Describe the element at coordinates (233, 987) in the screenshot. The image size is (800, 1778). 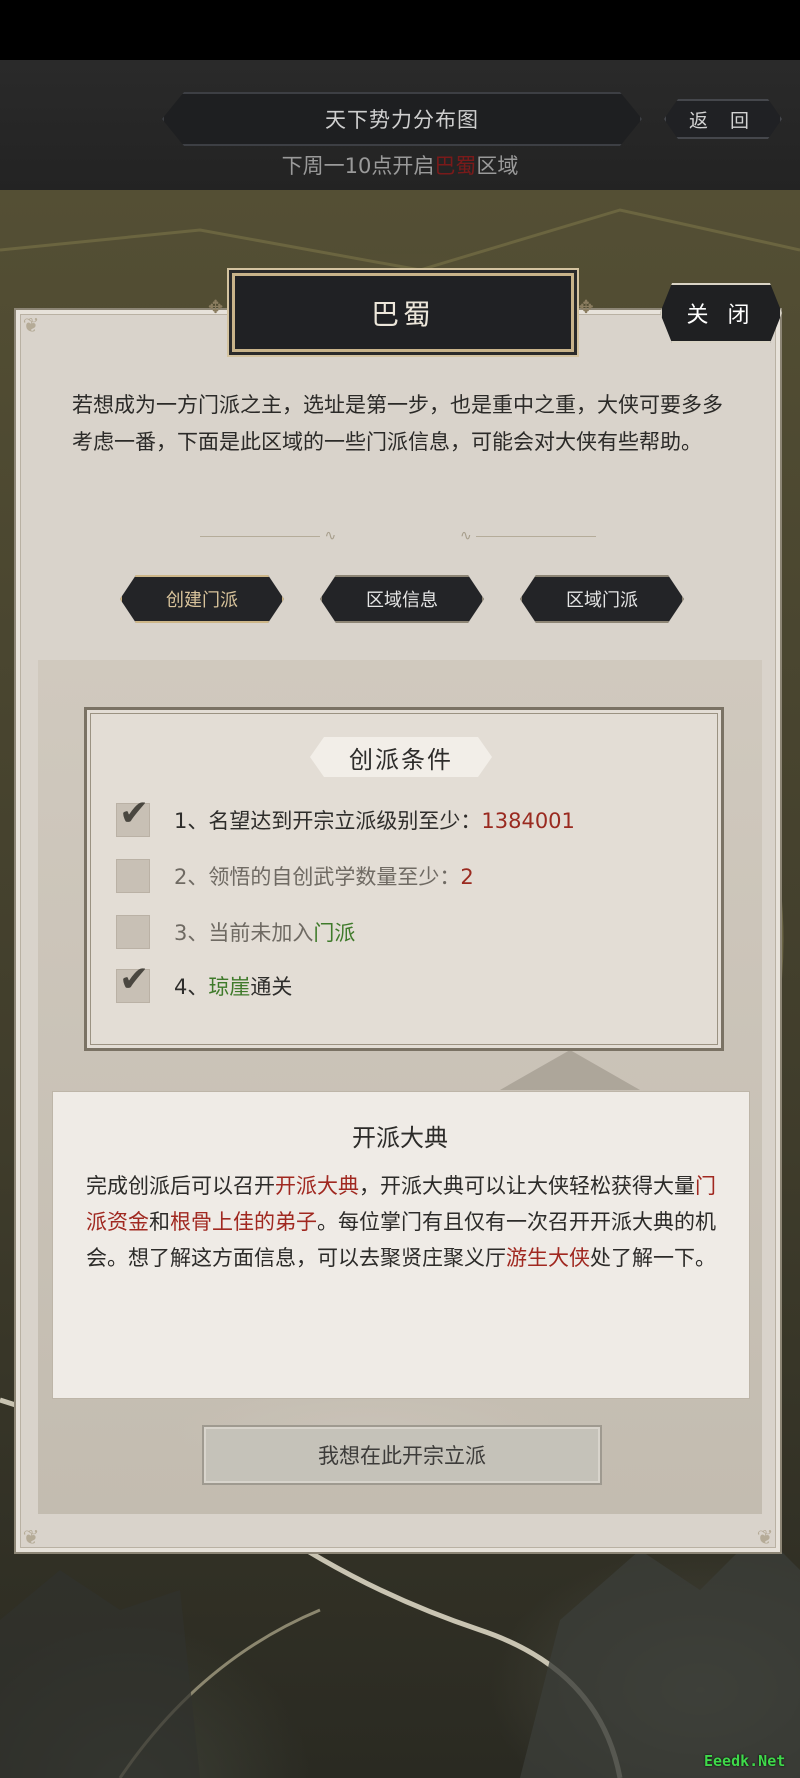
I see `condition-text: 4、琼崖通关` at that location.